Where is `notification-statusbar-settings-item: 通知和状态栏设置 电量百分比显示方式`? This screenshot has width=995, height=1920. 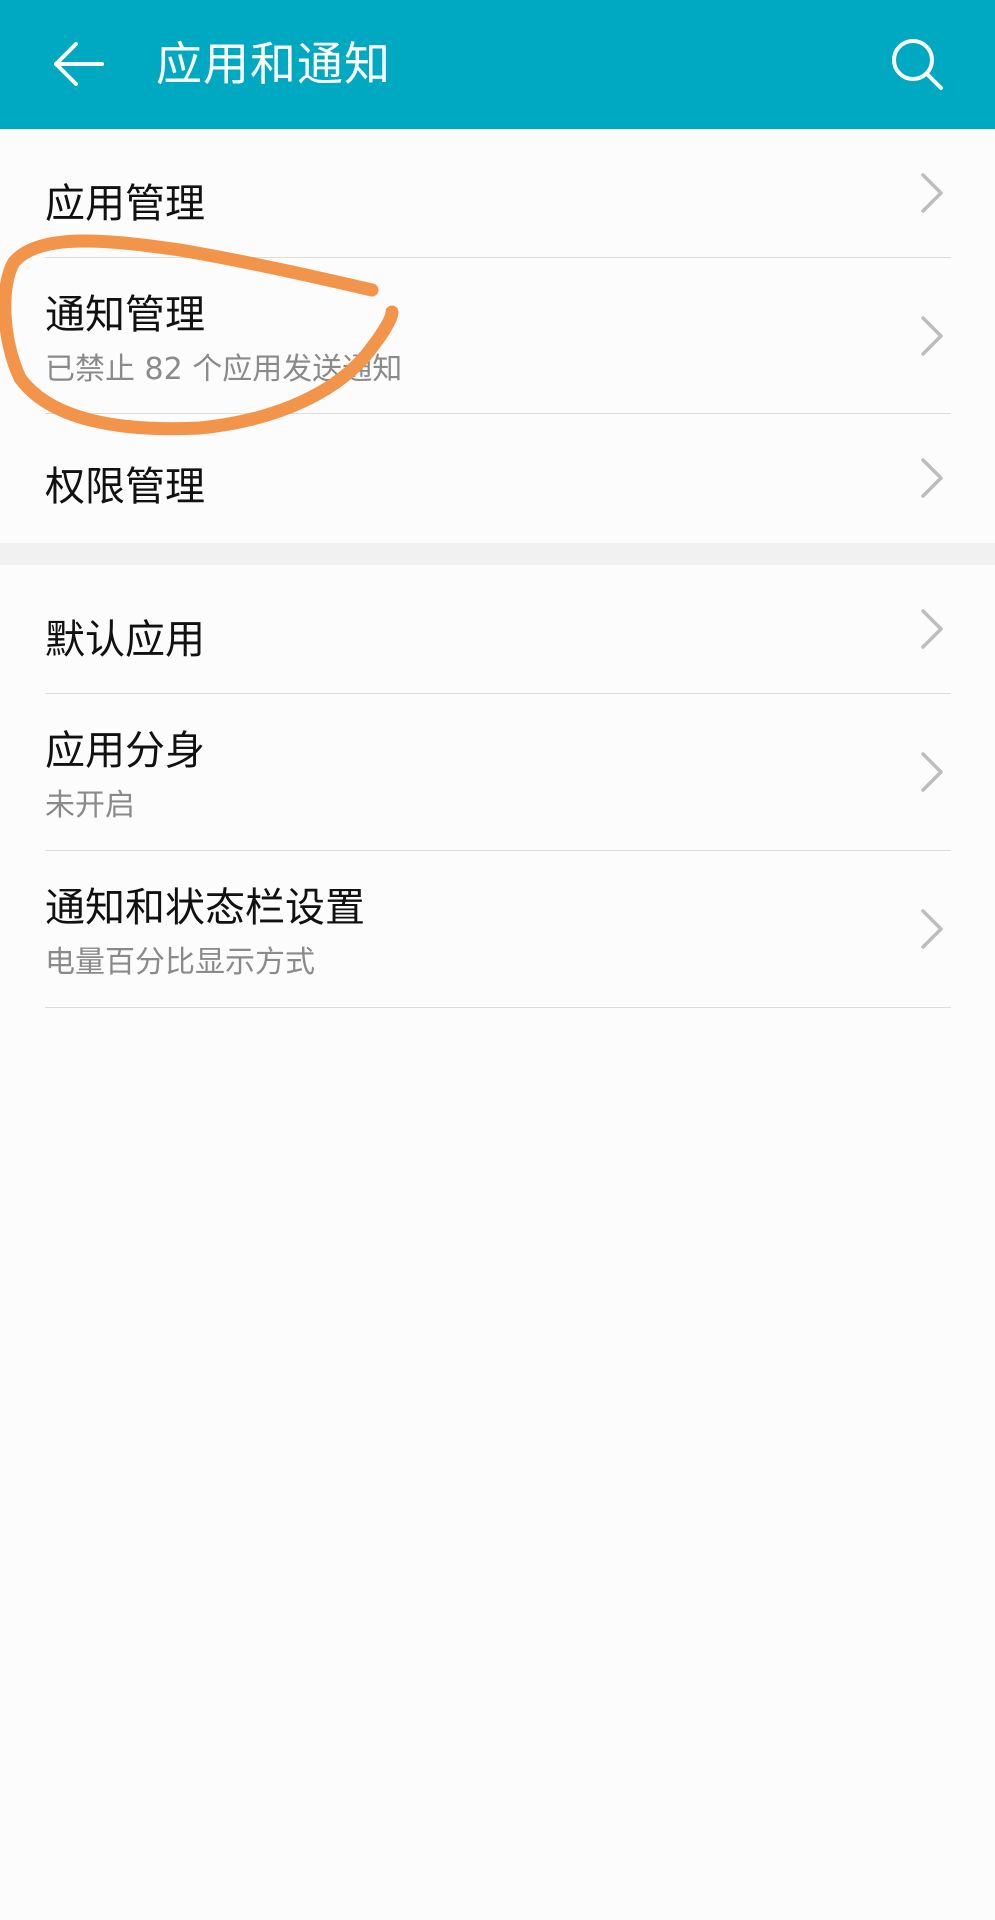
notification-statusbar-settings-item: 通知和状态栏设置 电量百分比显示方式 is located at coordinates (497, 929).